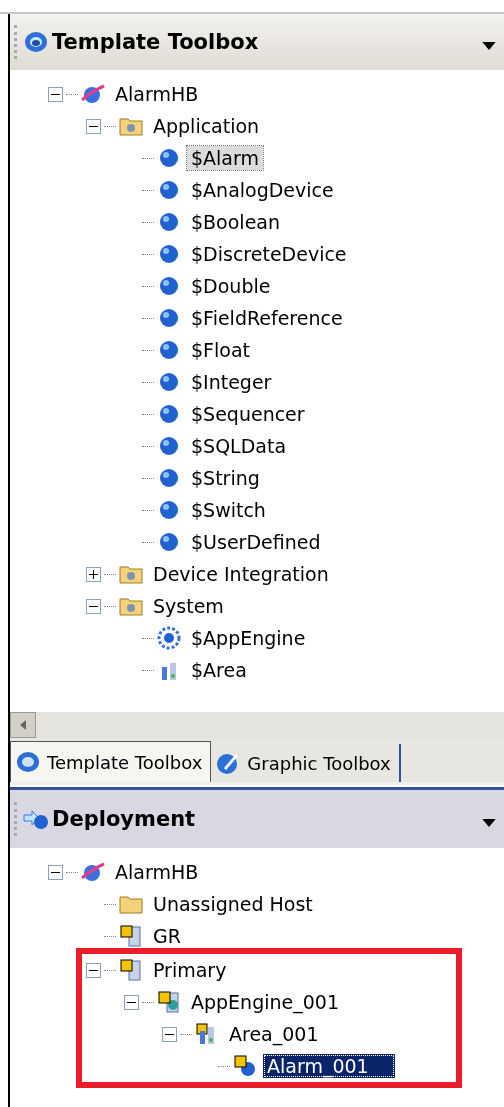 The width and height of the screenshot is (504, 1107). I want to click on tree-item: $DiscreteDevice, so click(269, 254).